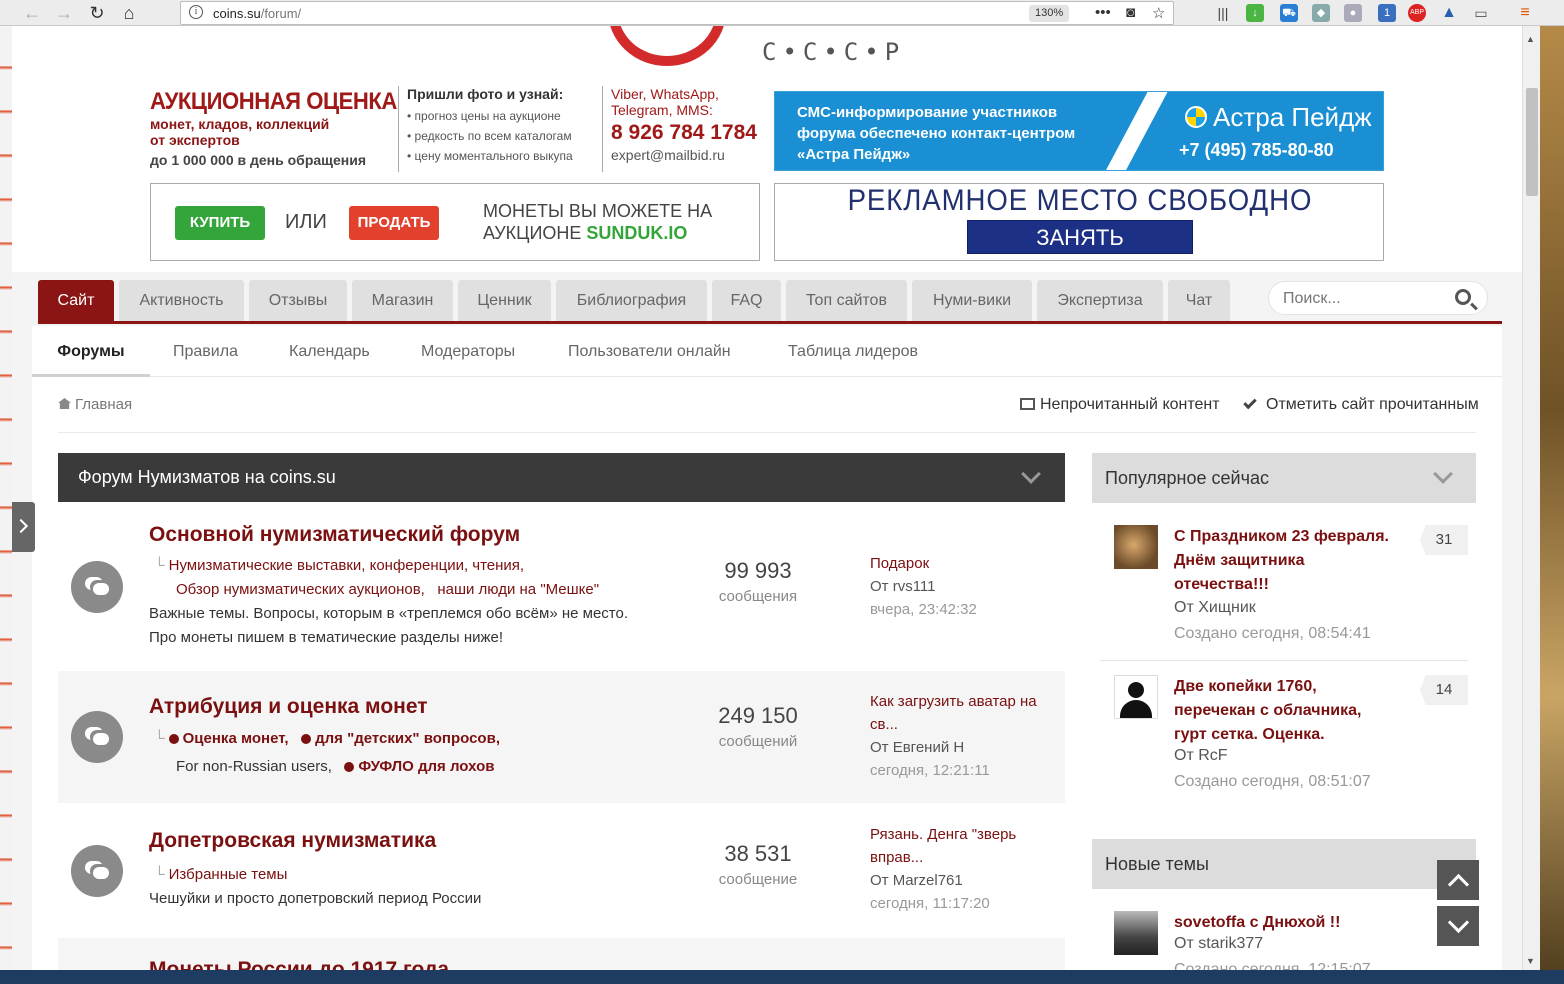  I want to click on zoom-level: 130%, so click(1049, 13).